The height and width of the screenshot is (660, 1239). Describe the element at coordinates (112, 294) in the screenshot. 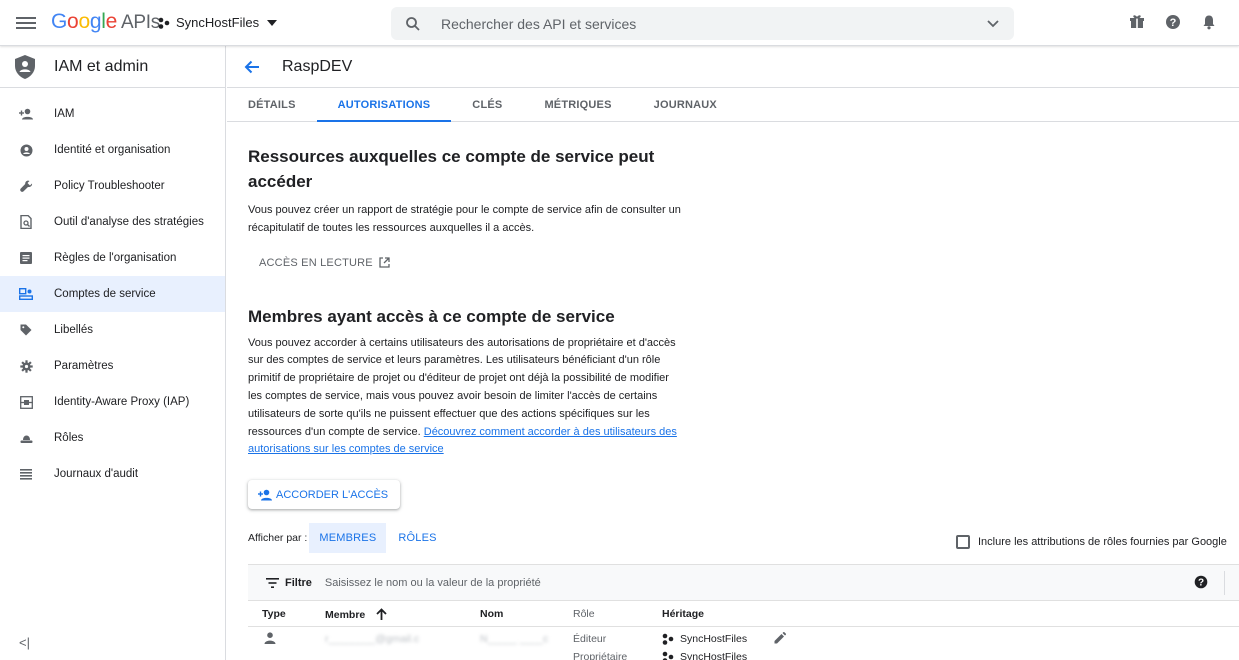

I see `sidebar-item-service-accounts: Comptes de service` at that location.